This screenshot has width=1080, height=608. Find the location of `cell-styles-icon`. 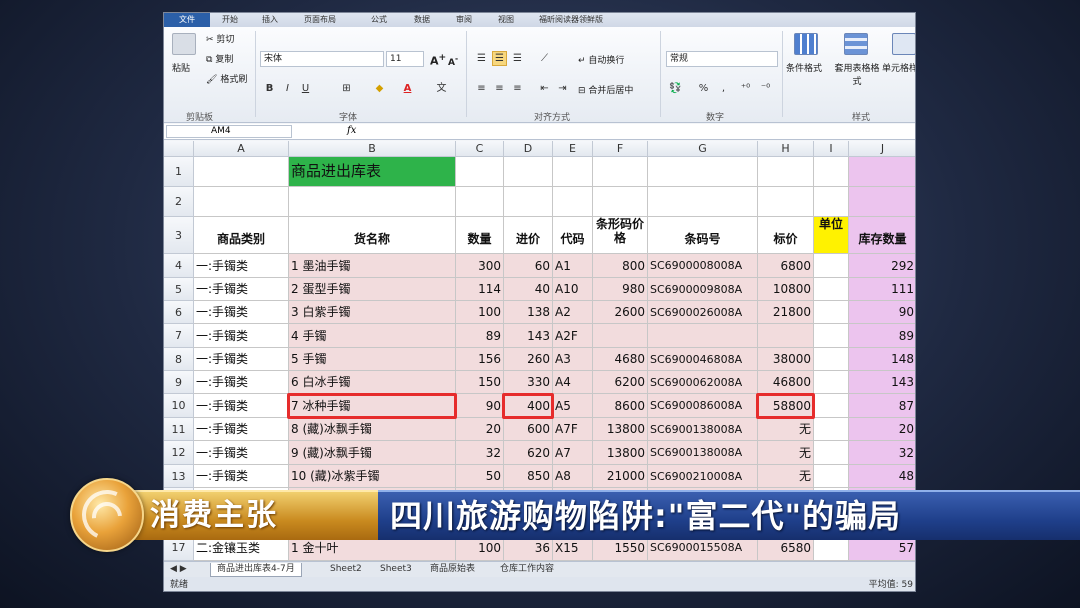

cell-styles-icon is located at coordinates (903, 44).